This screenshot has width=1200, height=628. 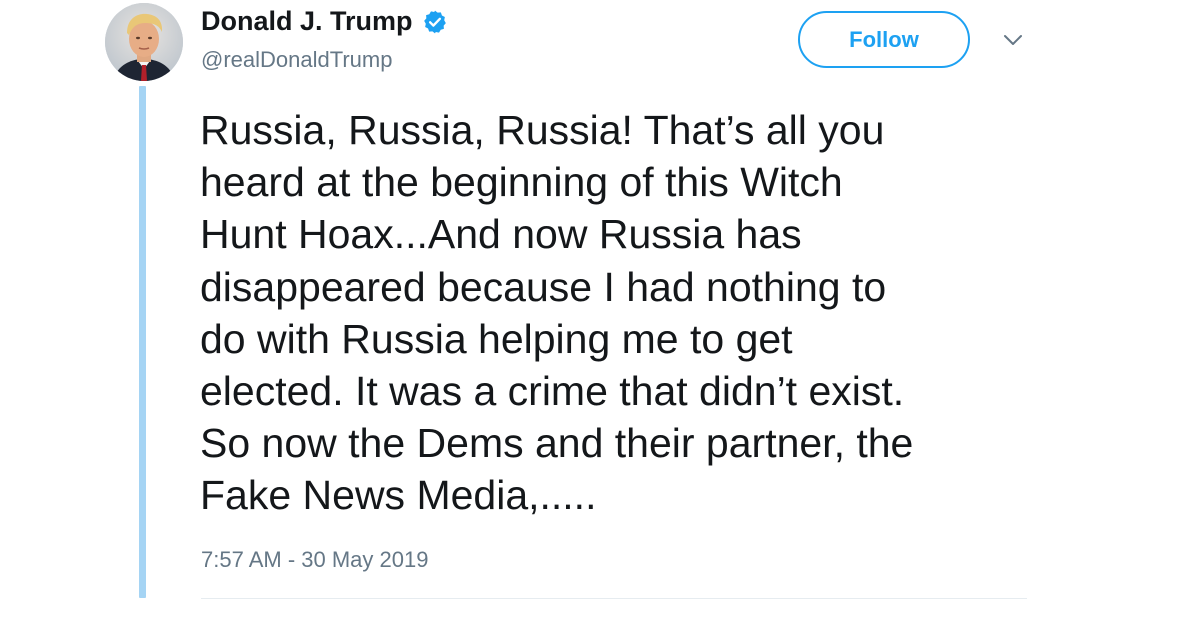 I want to click on tweet-line: So now the Dems and their partner, the, so click(x=557, y=443).